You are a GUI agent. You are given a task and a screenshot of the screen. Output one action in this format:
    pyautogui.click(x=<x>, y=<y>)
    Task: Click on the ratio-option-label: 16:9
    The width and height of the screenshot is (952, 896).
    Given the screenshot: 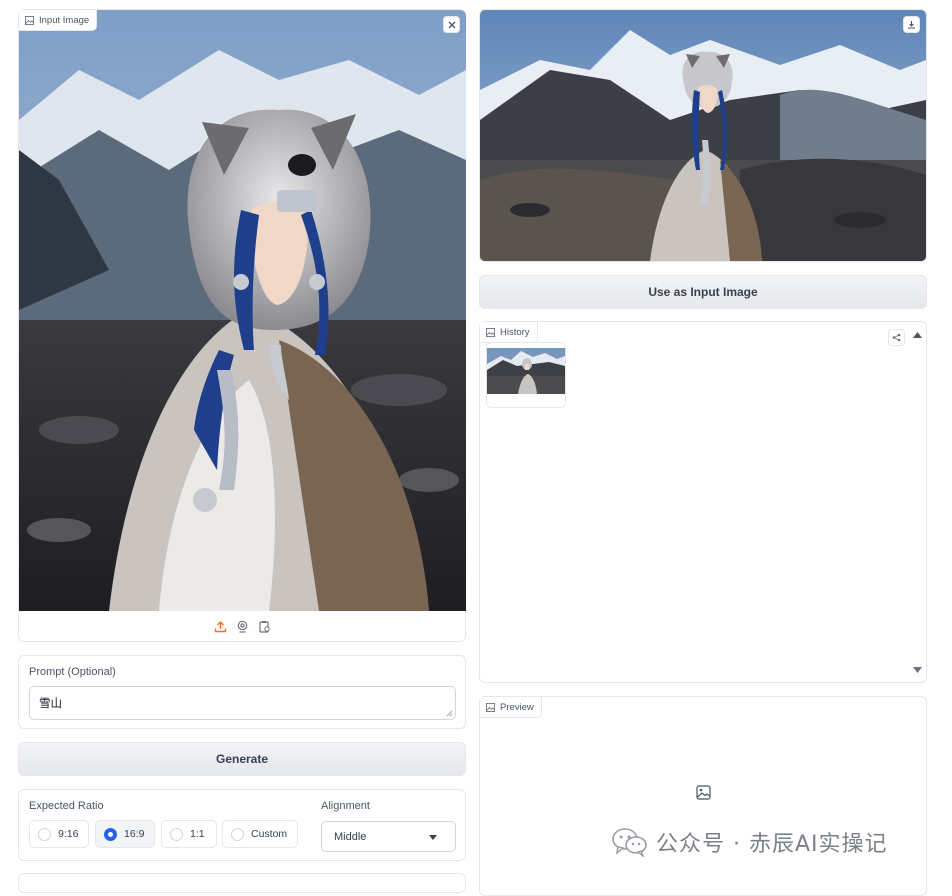 What is the action you would take?
    pyautogui.click(x=134, y=834)
    